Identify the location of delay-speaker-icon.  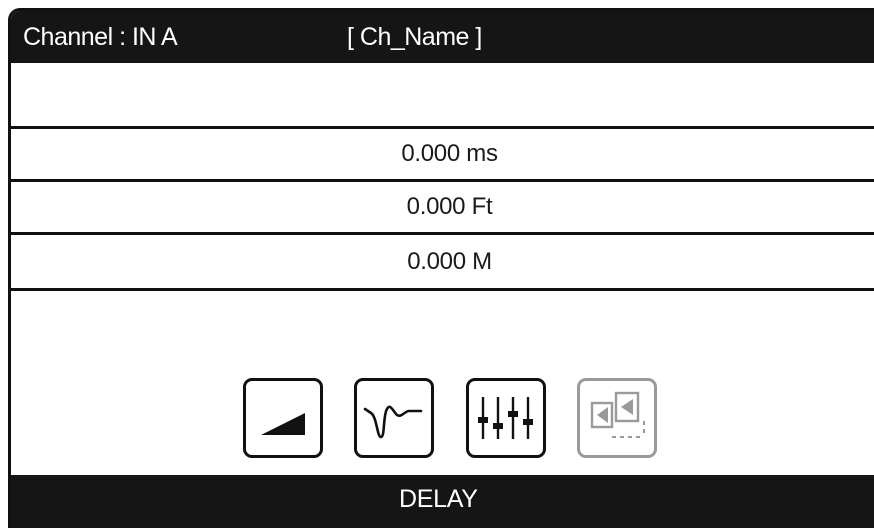
(617, 414).